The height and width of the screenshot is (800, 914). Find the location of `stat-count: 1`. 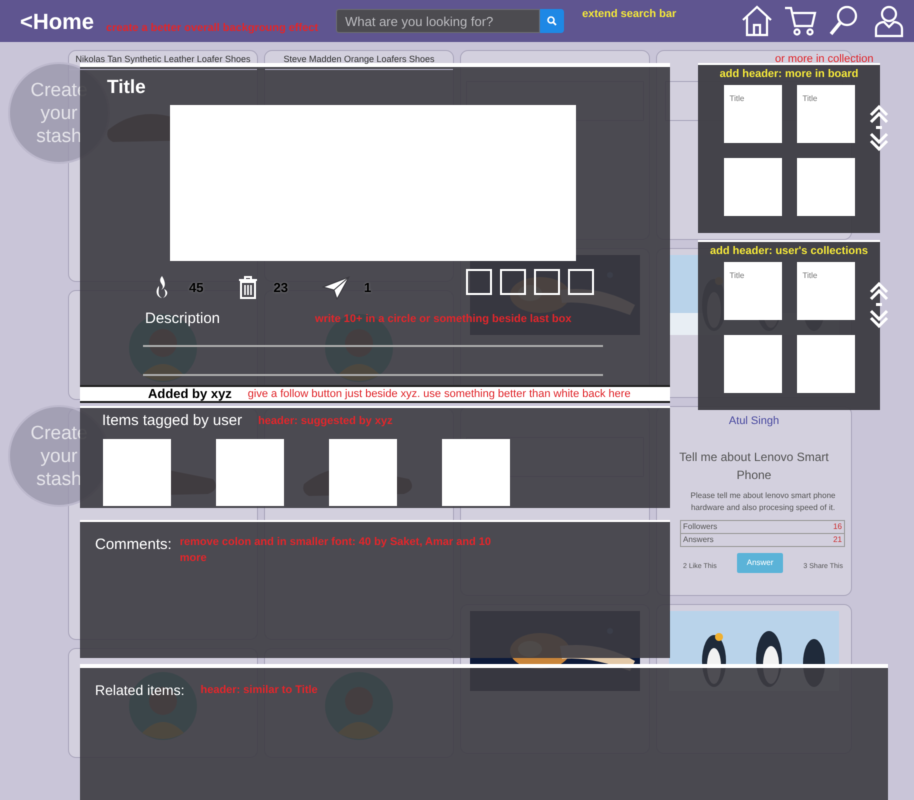

stat-count: 1 is located at coordinates (368, 287).